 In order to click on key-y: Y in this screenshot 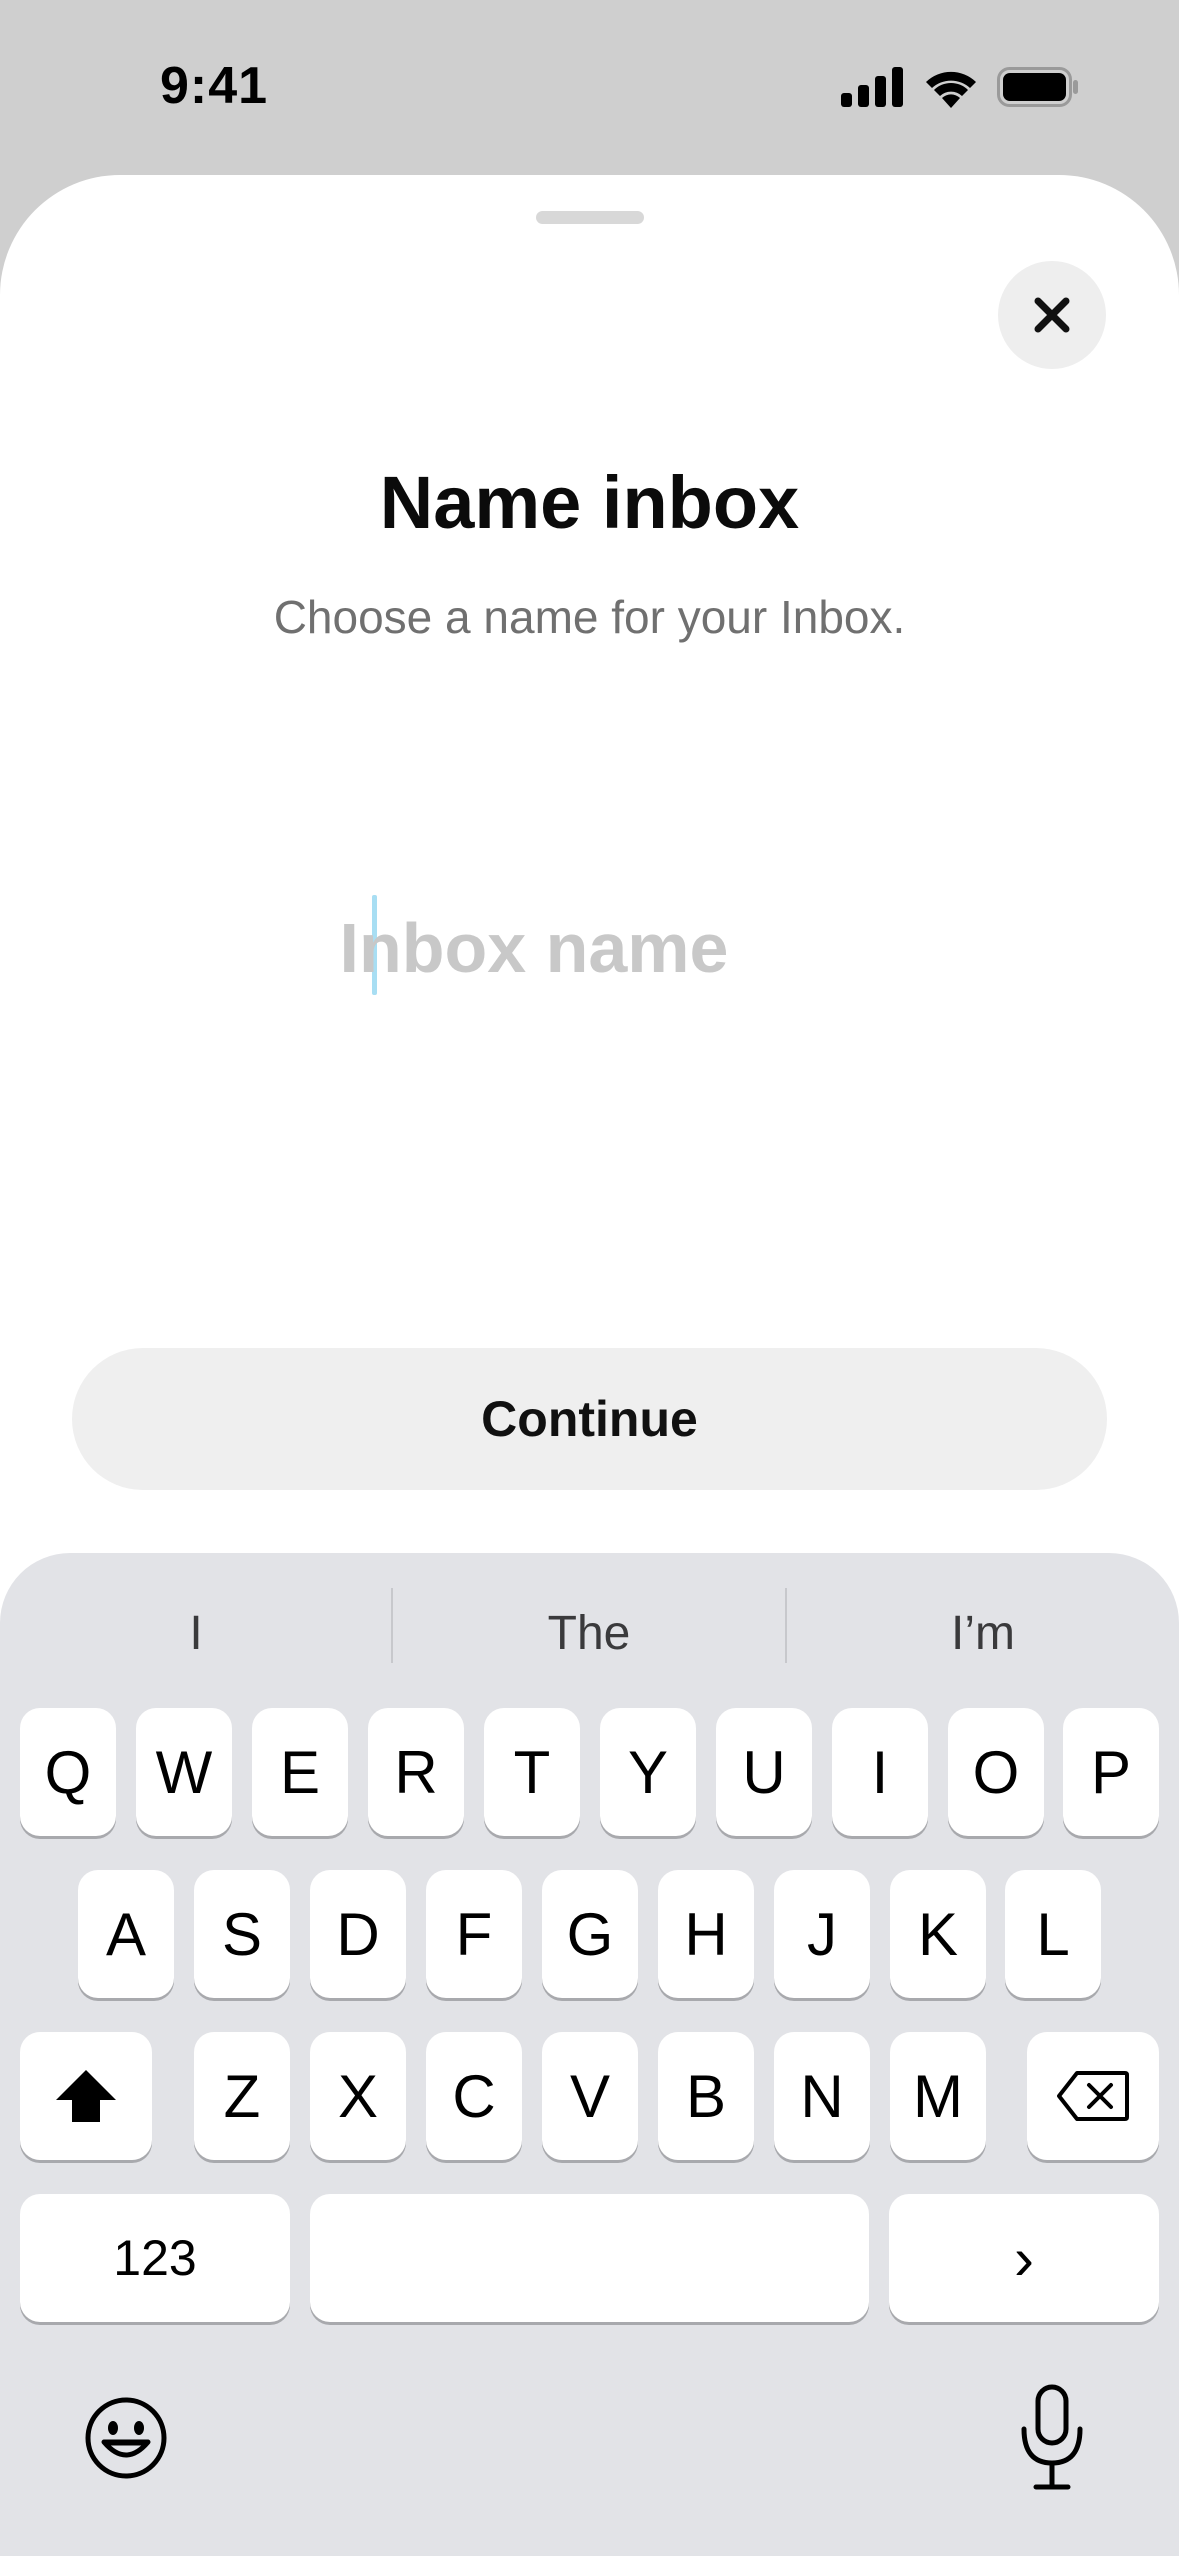, I will do `click(648, 1772)`.